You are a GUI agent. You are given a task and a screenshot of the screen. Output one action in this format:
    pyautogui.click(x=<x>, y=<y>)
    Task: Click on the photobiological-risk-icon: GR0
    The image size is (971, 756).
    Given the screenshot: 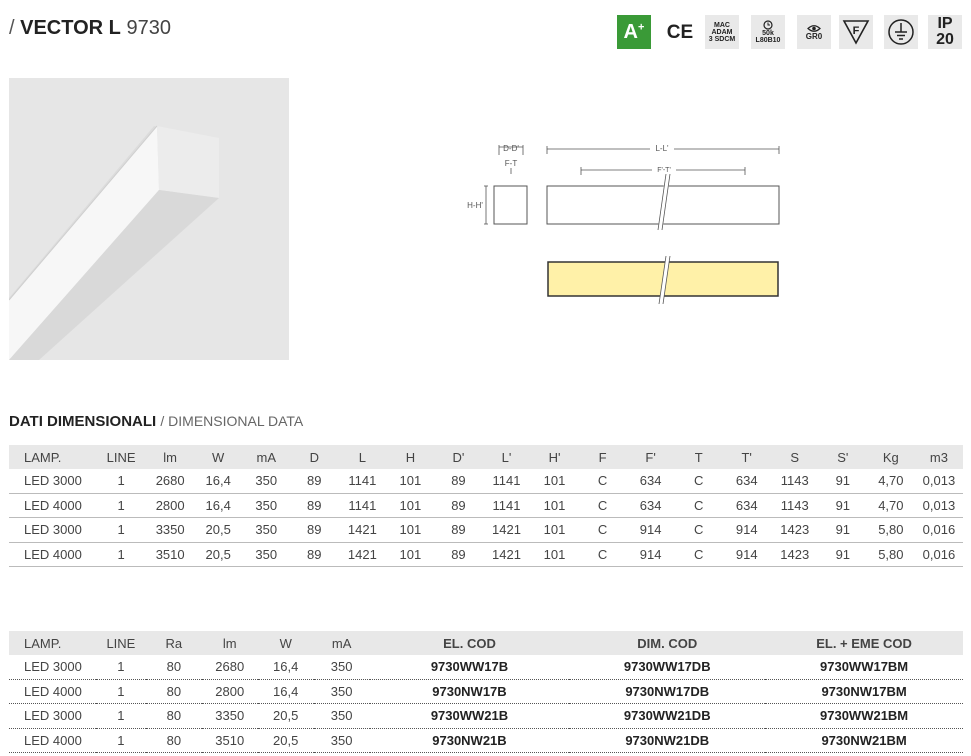 What is the action you would take?
    pyautogui.click(x=814, y=32)
    